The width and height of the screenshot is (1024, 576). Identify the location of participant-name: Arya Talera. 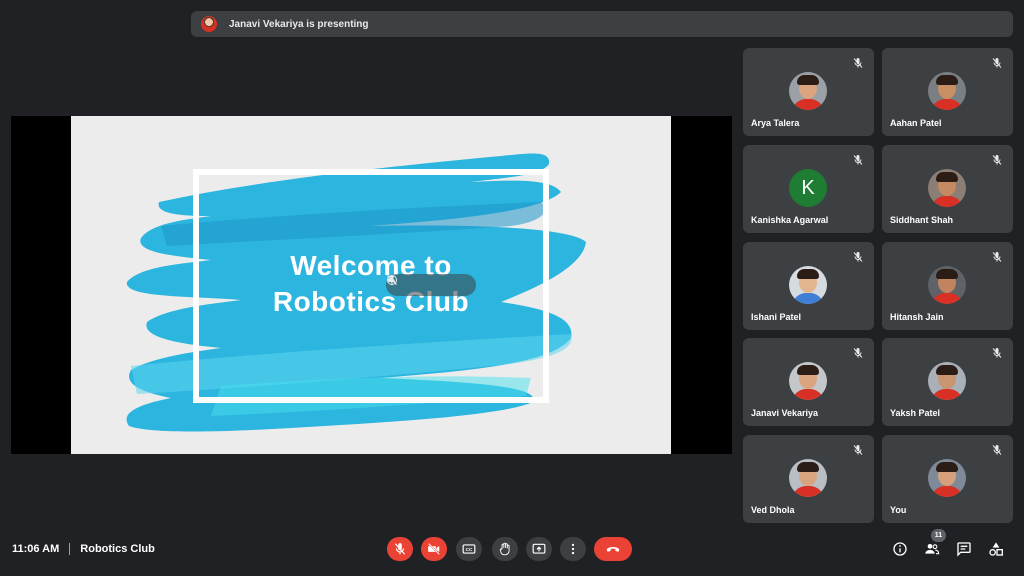
(775, 123).